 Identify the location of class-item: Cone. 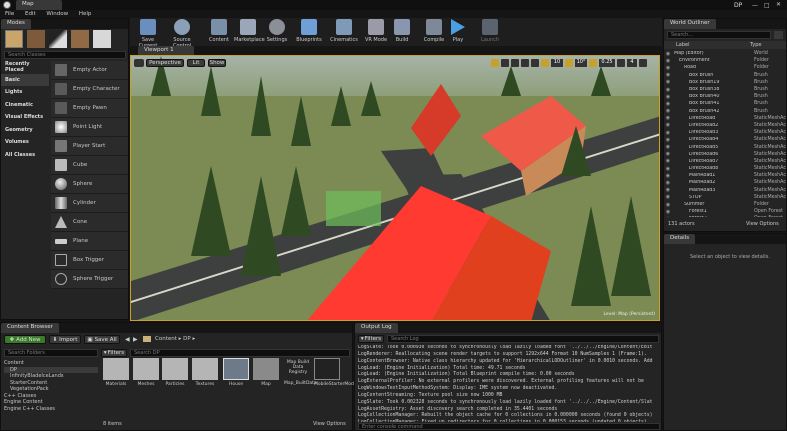
(89, 222).